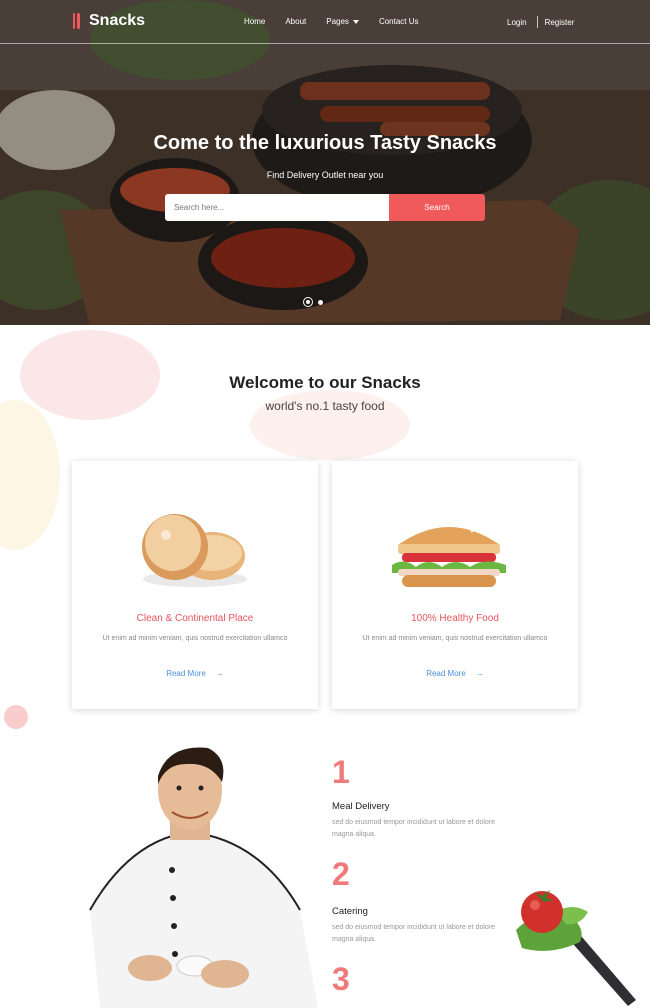 The width and height of the screenshot is (650, 1008). Describe the element at coordinates (355, 21) in the screenshot. I see `caret-down-icon` at that location.